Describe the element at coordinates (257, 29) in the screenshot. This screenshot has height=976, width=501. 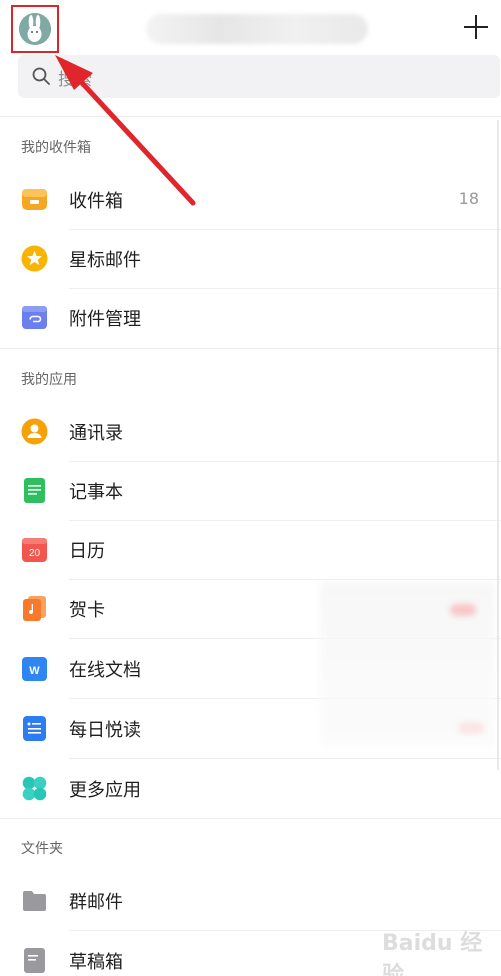
I see `account-switcher` at that location.